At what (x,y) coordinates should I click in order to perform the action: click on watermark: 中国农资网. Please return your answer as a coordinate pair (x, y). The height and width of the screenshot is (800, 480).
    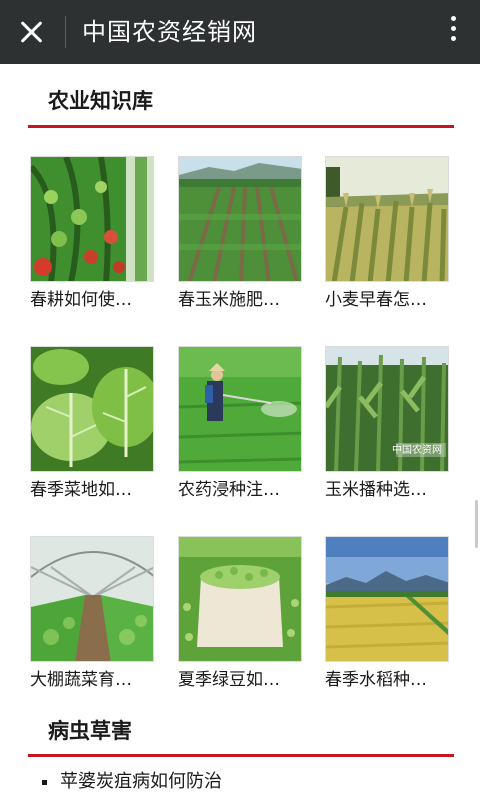
    Looking at the image, I should click on (417, 450).